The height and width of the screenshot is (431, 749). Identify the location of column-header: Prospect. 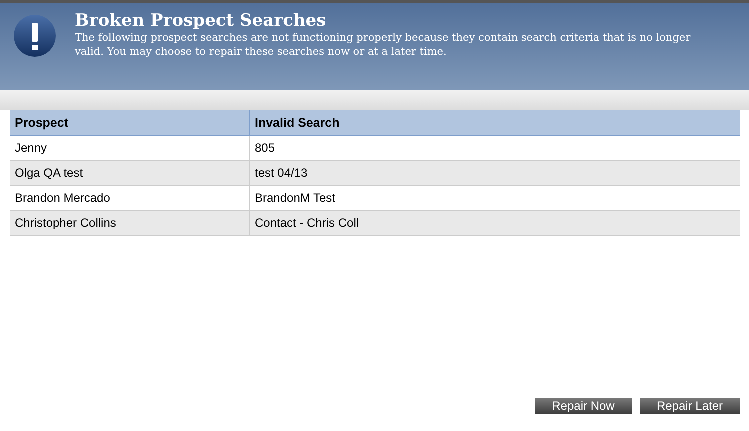
(130, 123).